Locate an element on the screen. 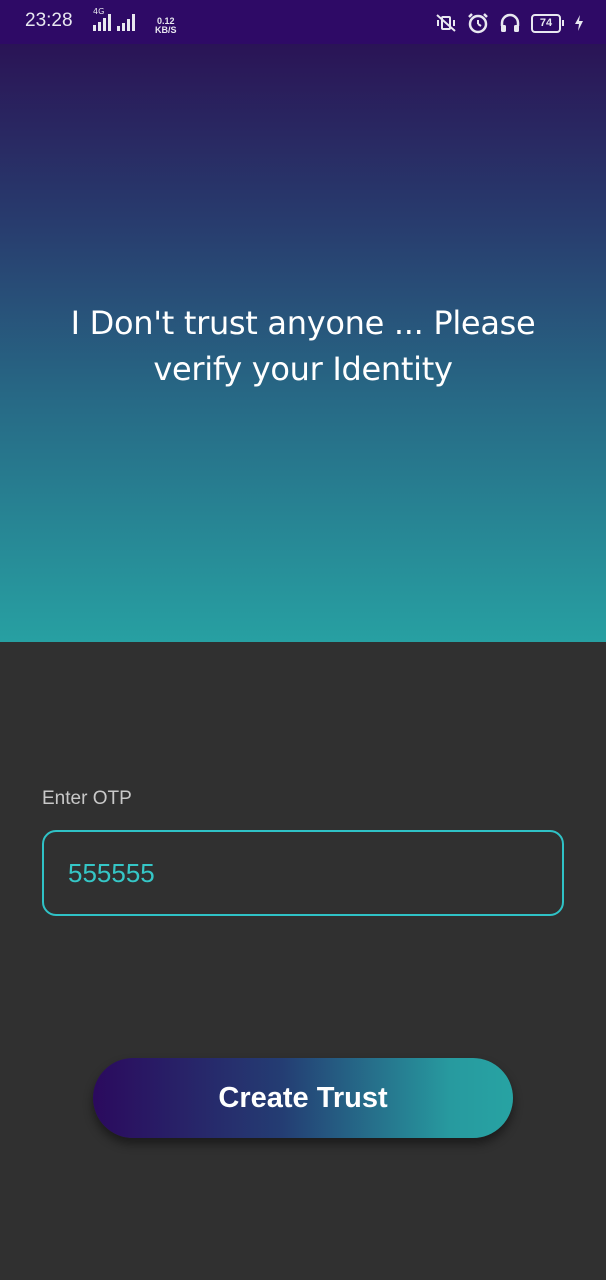 The height and width of the screenshot is (1280, 606). speed-unit: KB/S is located at coordinates (166, 30).